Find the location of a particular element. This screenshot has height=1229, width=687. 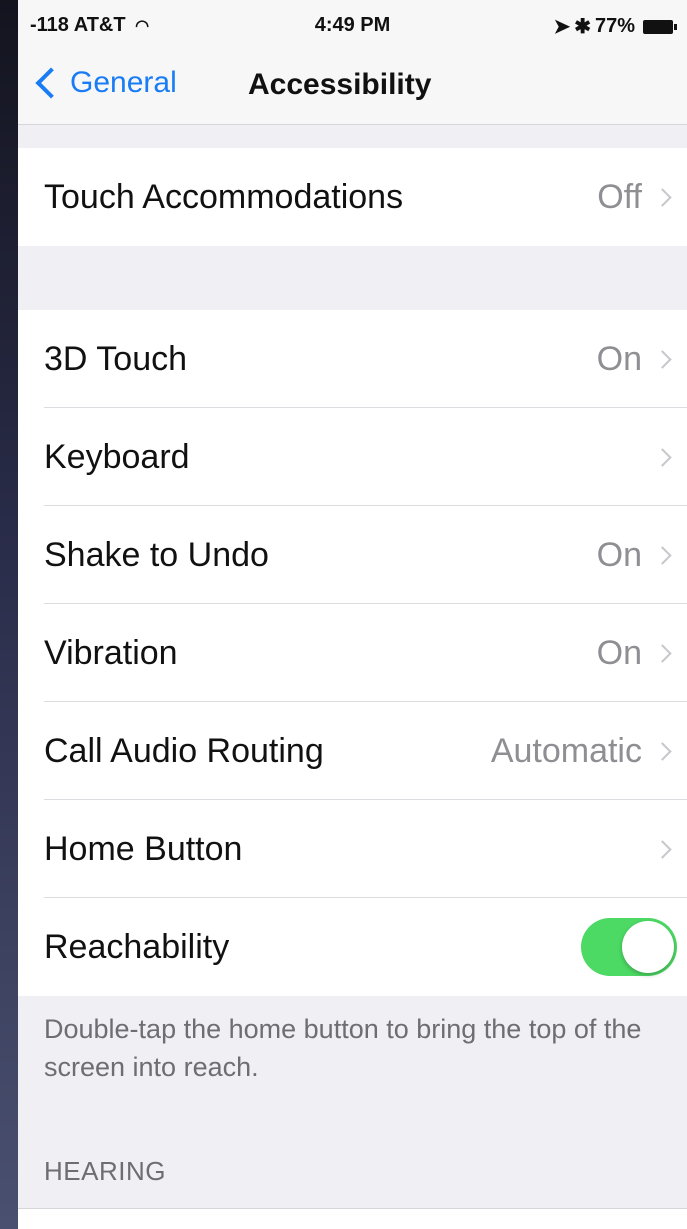

status-right: ➤ ✱ 77% is located at coordinates (615, 26).